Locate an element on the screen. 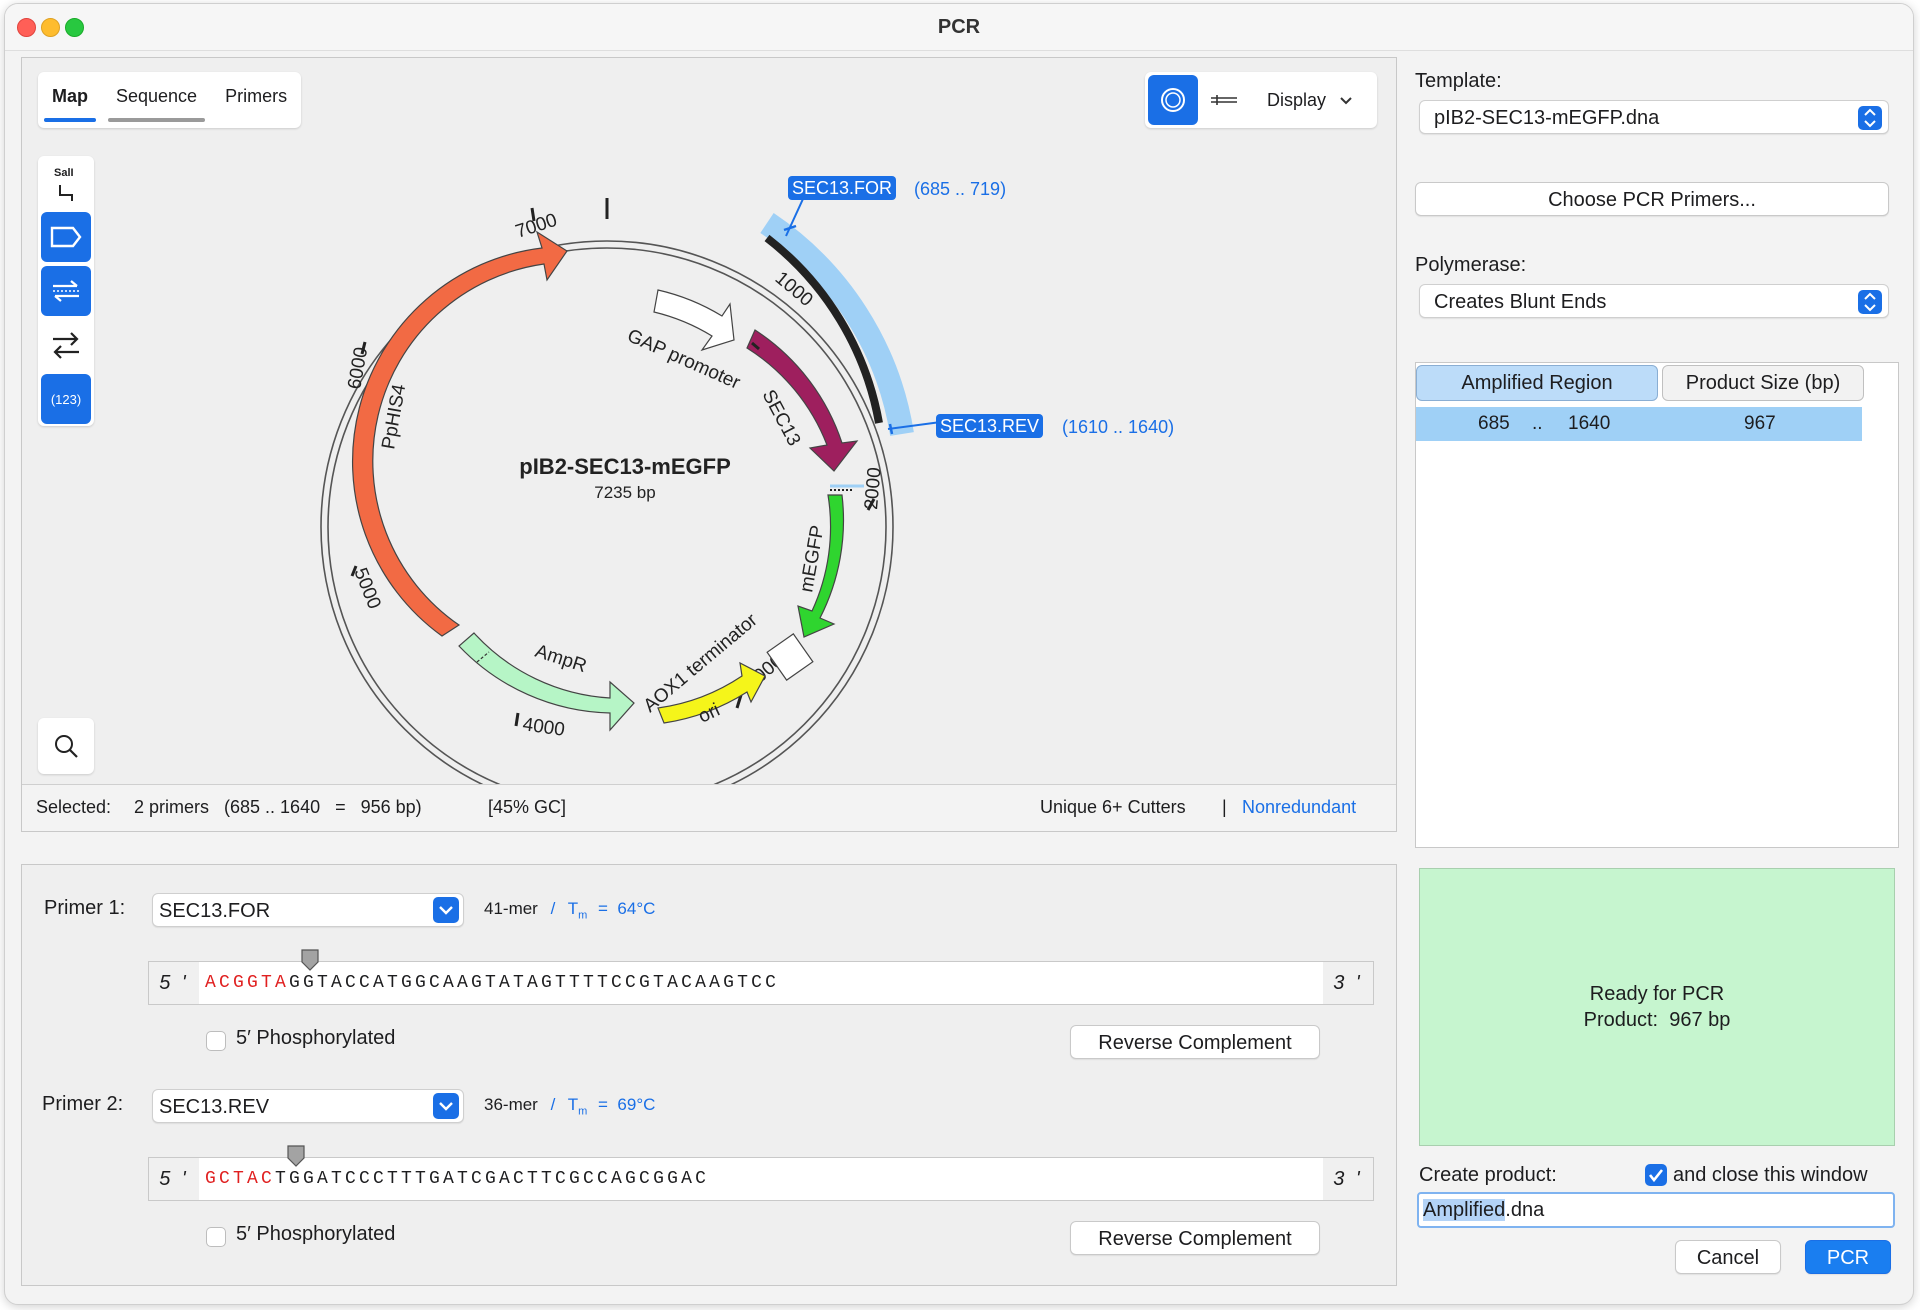 This screenshot has height=1310, width=1920. template-value: pIB2-SEC13-mEGFP.dna is located at coordinates (1547, 118).